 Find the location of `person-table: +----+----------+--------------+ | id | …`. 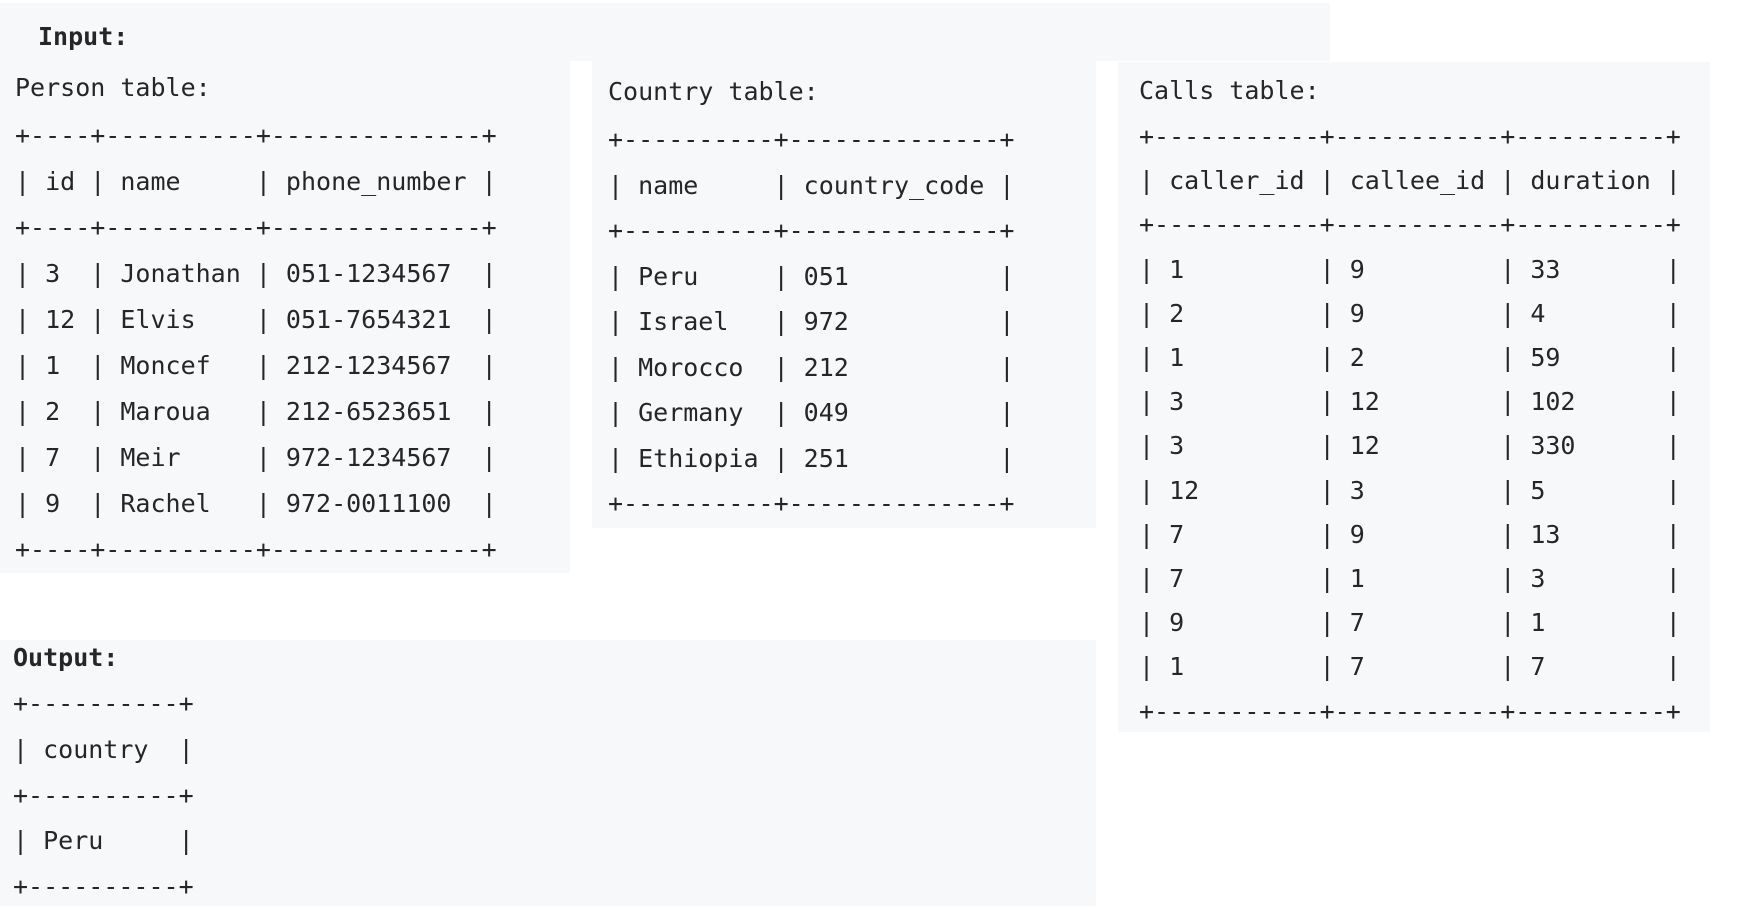

person-table: +----+----------+--------------+ | id | … is located at coordinates (256, 343).